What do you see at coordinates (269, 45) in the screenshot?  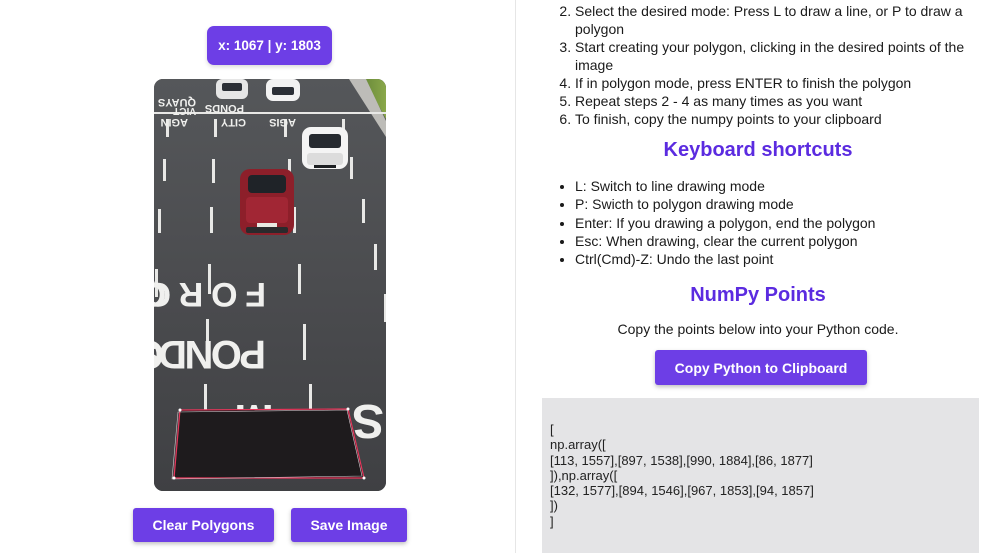 I see `coordinate-readout: x: 1067 | y: 1803` at bounding box center [269, 45].